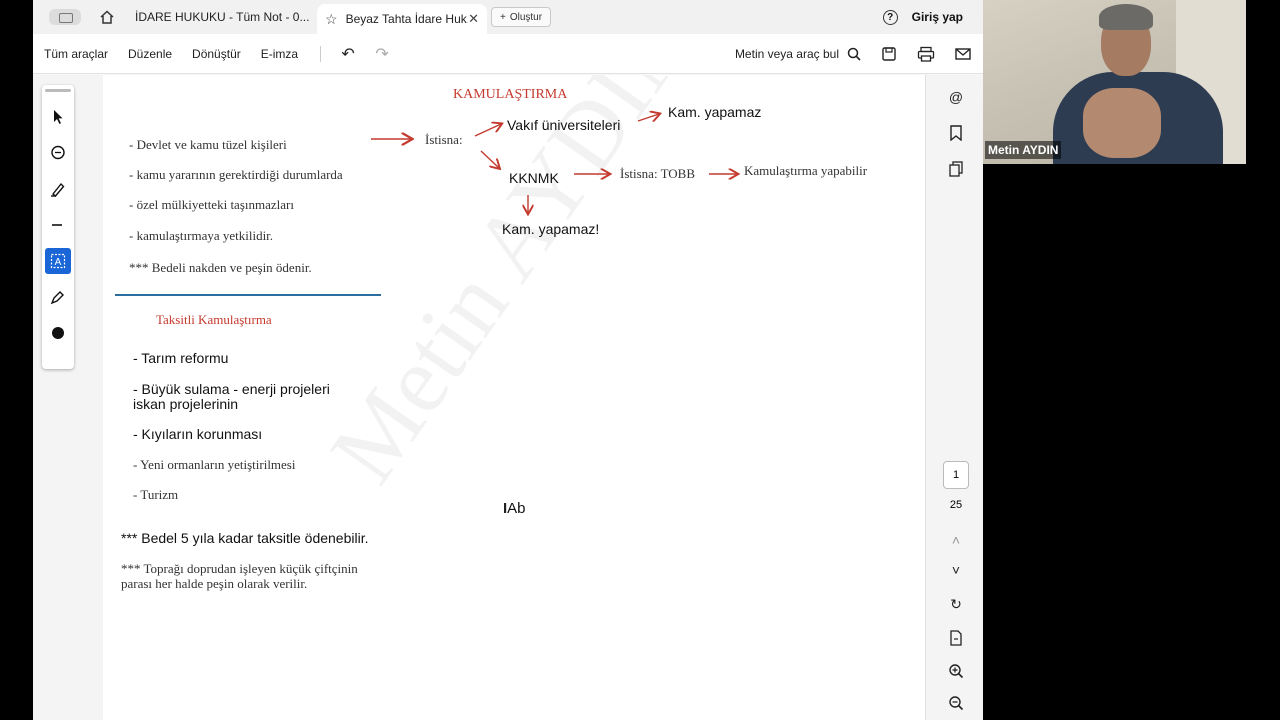 The height and width of the screenshot is (720, 1280). Describe the element at coordinates (956, 135) in the screenshot. I see `bookmark-icon` at that location.